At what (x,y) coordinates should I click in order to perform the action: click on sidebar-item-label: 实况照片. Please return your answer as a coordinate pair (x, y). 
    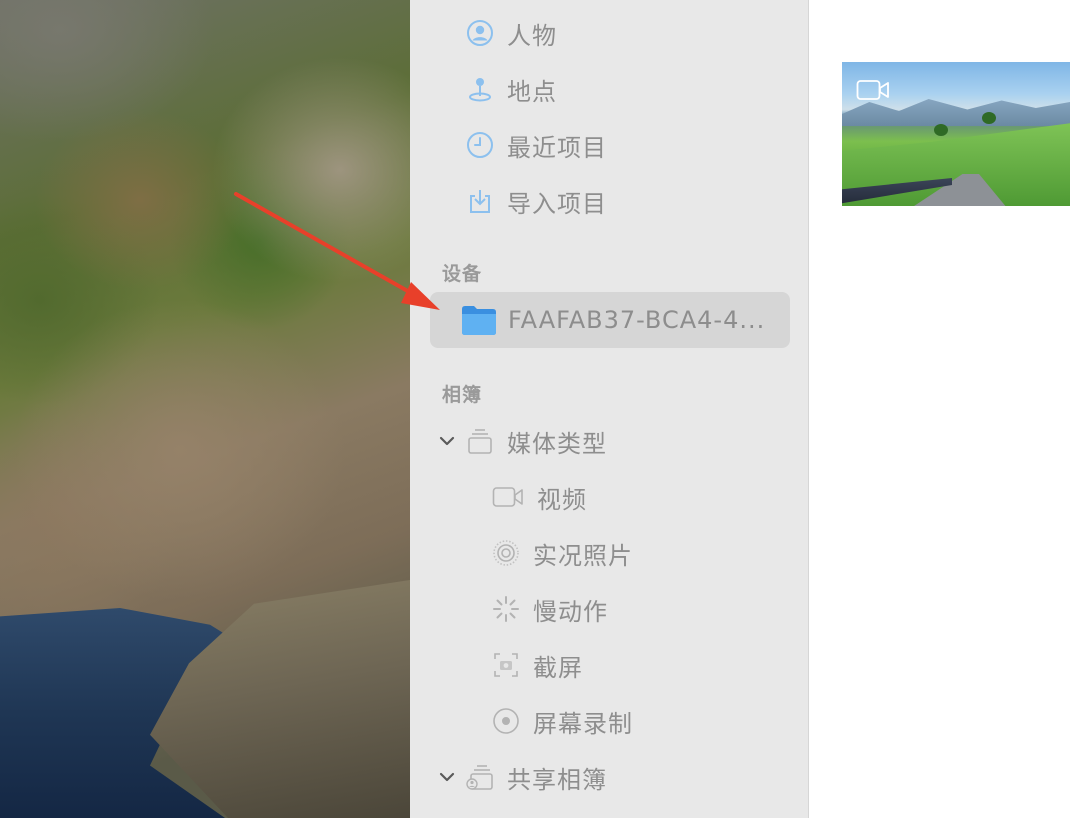
    Looking at the image, I should click on (583, 555).